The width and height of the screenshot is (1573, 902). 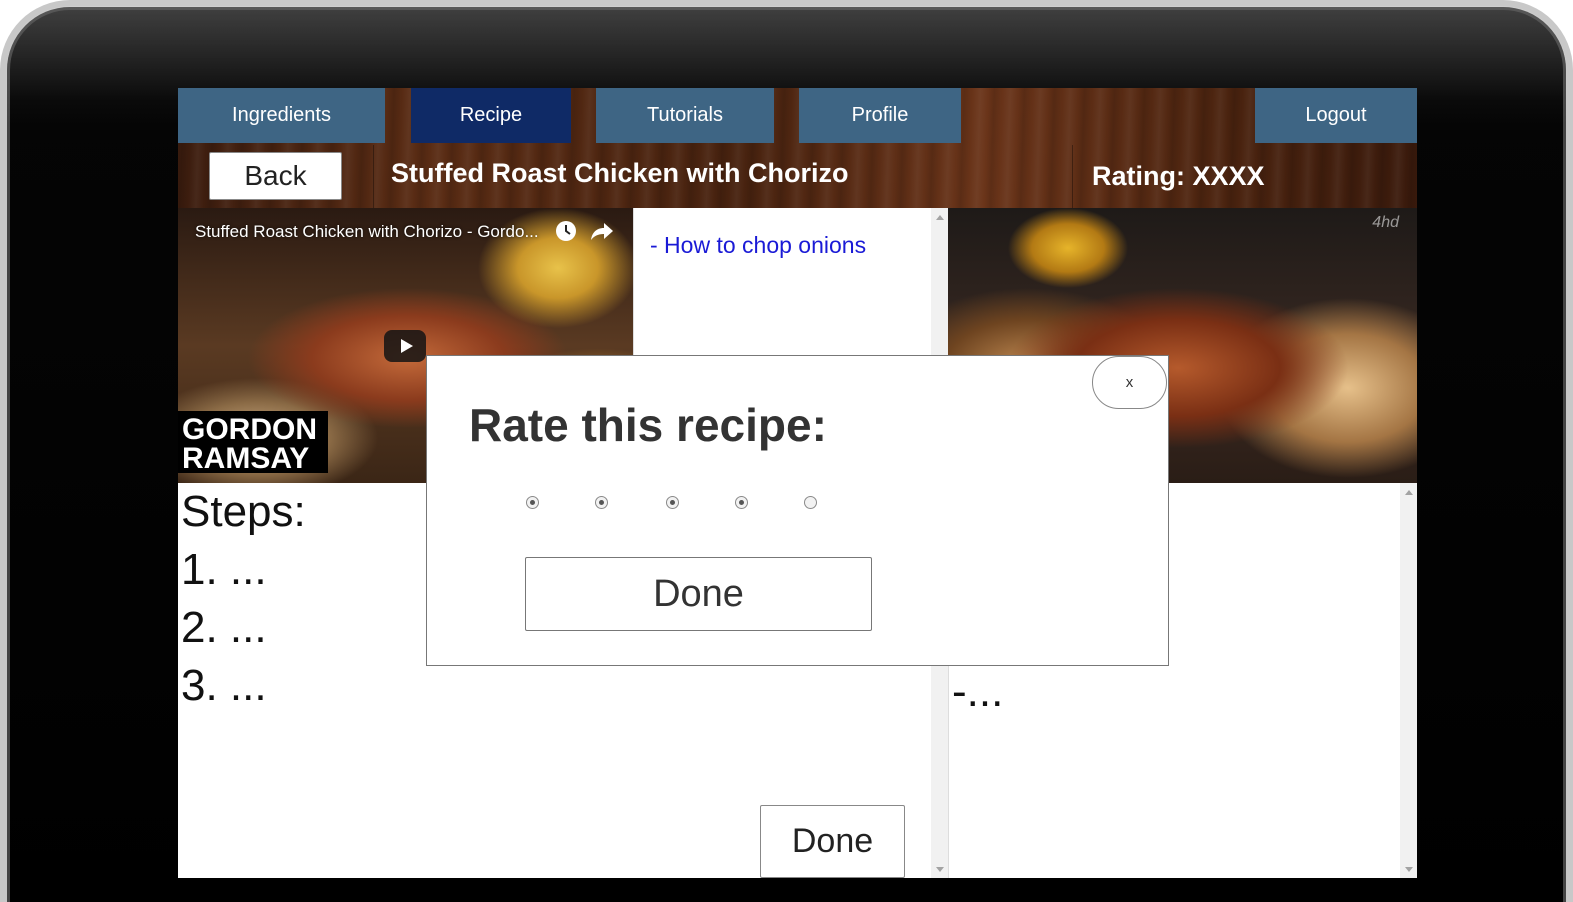 I want to click on tab-profile: Profile, so click(x=880, y=115).